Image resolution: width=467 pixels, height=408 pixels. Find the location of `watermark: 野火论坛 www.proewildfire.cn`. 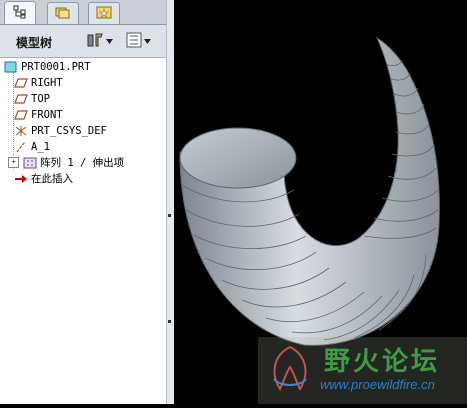

watermark: 野火论坛 www.proewildfire.cn is located at coordinates (362, 370).